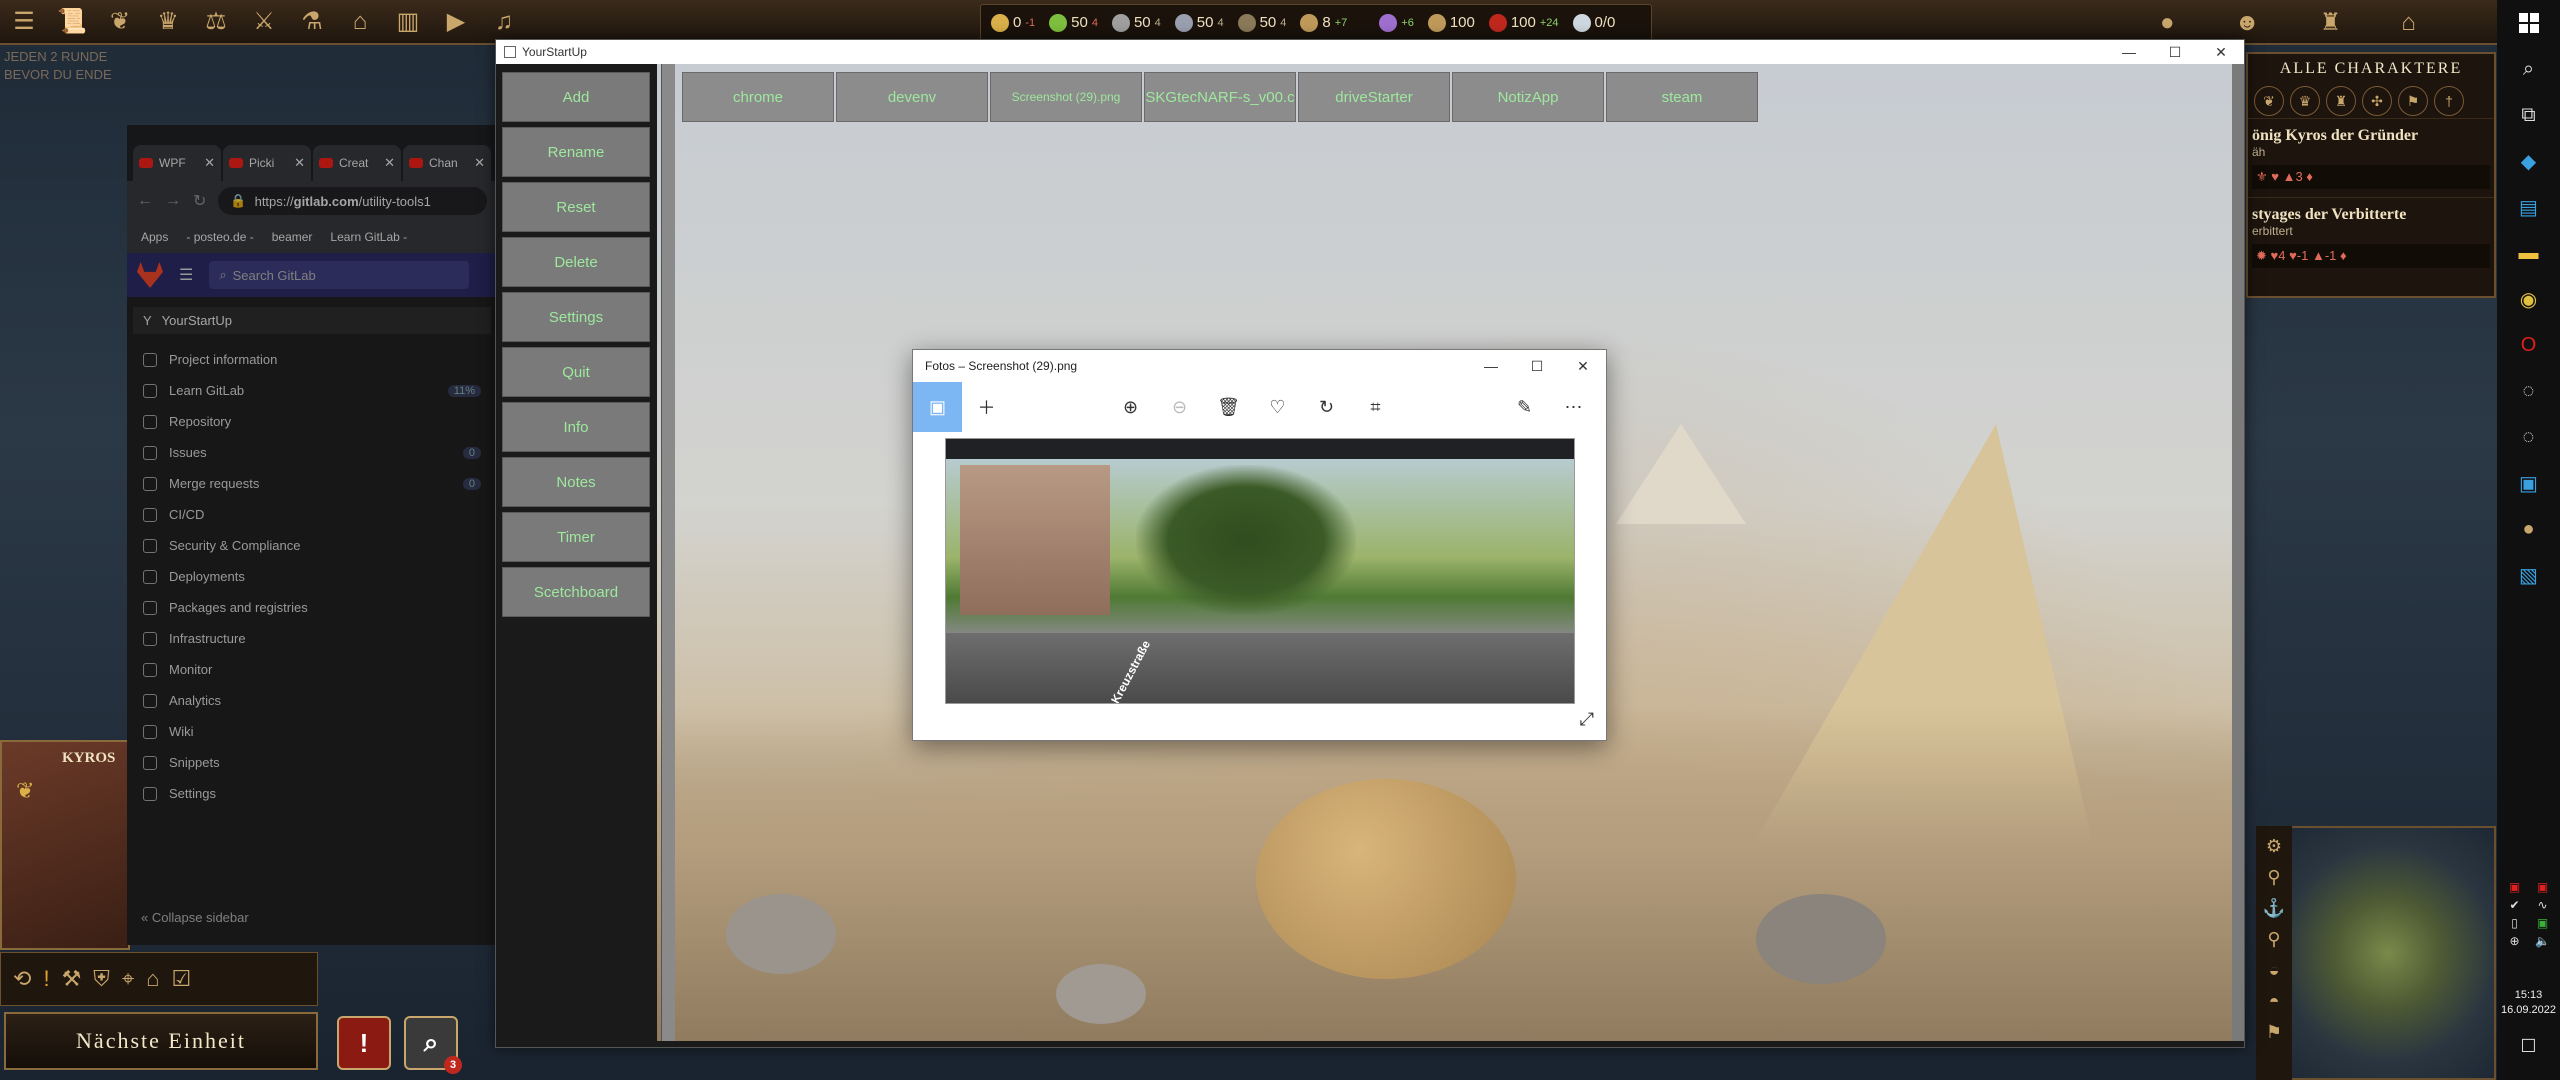 The height and width of the screenshot is (1080, 2560). What do you see at coordinates (312, 545) in the screenshot?
I see `sidebar-item-security: Security & Compliance` at bounding box center [312, 545].